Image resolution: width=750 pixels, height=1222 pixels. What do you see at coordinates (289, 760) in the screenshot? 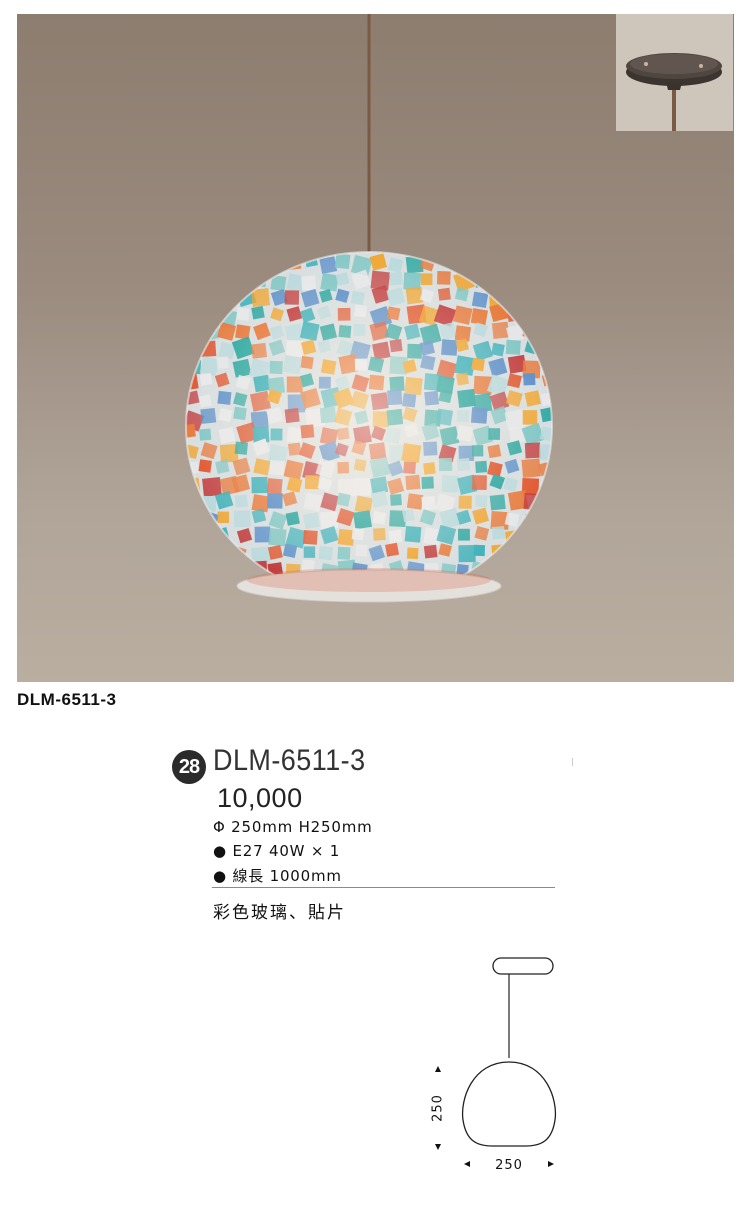
I see `model-code: DLM-6511-3` at bounding box center [289, 760].